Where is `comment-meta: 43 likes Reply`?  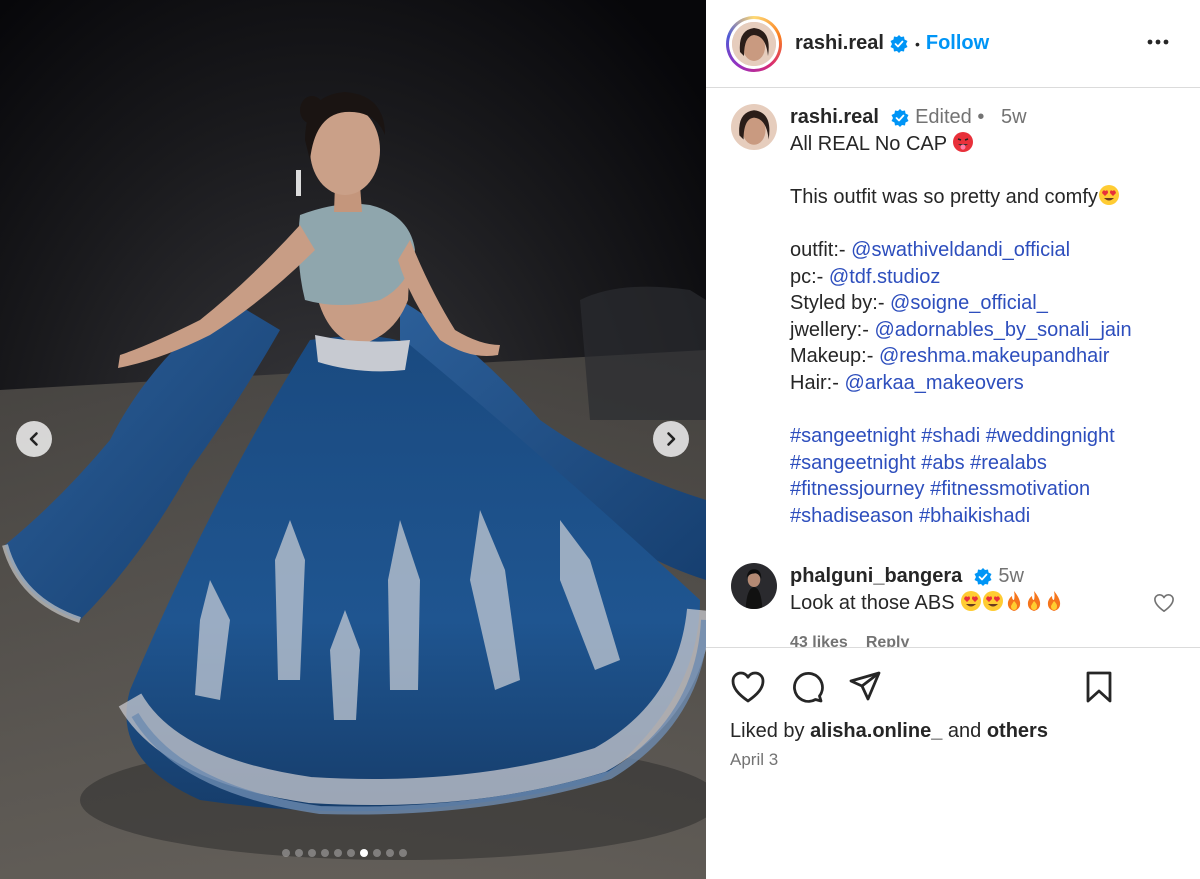
comment-meta: 43 likes Reply is located at coordinates (985, 638).